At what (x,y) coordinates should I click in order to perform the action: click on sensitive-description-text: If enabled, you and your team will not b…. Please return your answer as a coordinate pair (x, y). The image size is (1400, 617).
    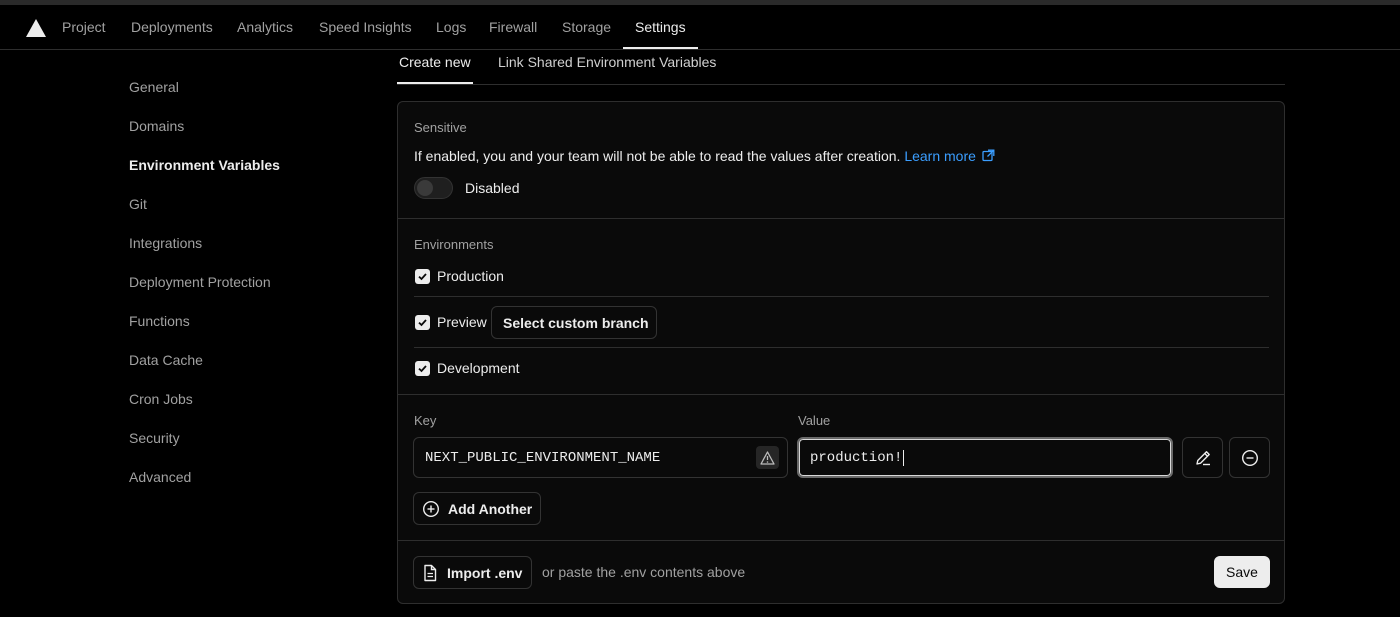
    Looking at the image, I should click on (657, 156).